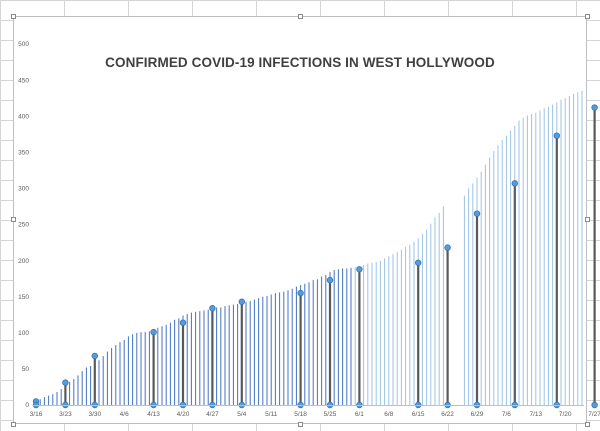 The height and width of the screenshot is (431, 600). Describe the element at coordinates (594, 405) in the screenshot. I see `weekly-marker-base` at that location.